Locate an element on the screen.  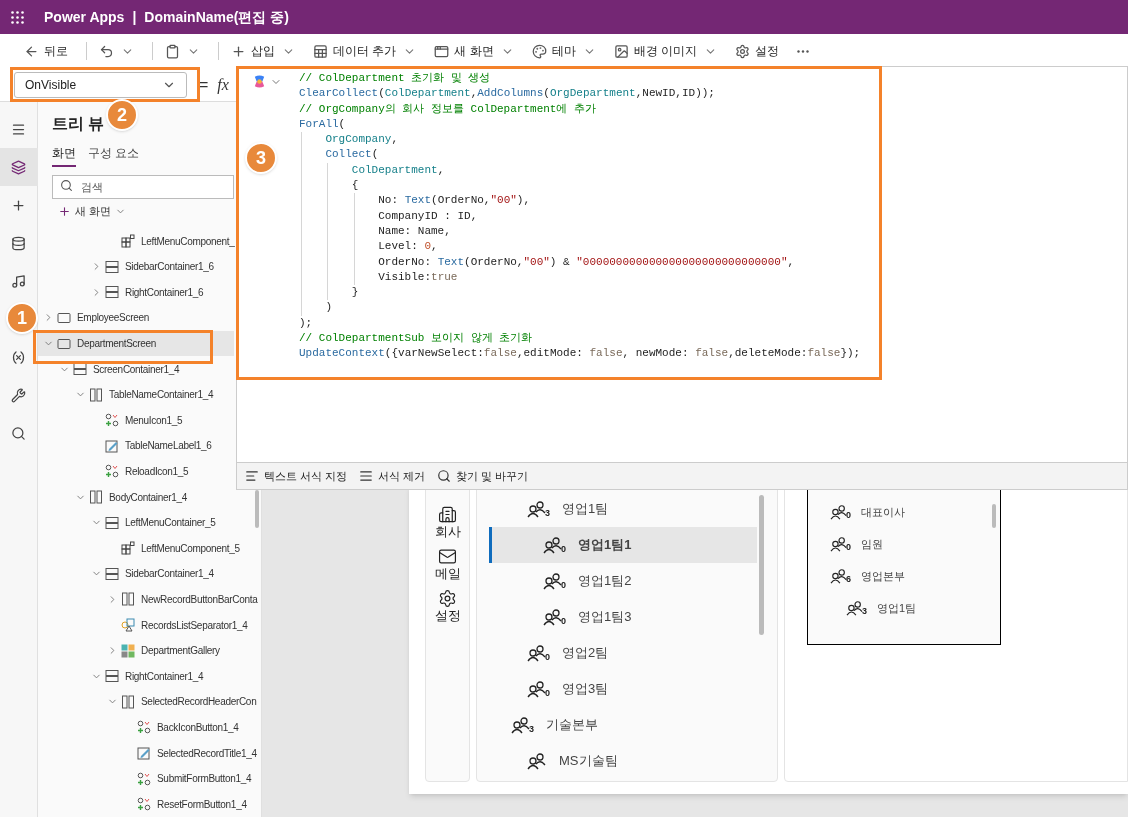
tree-item: SelectedRecordTitle1_4 is located at coordinates (147, 753).